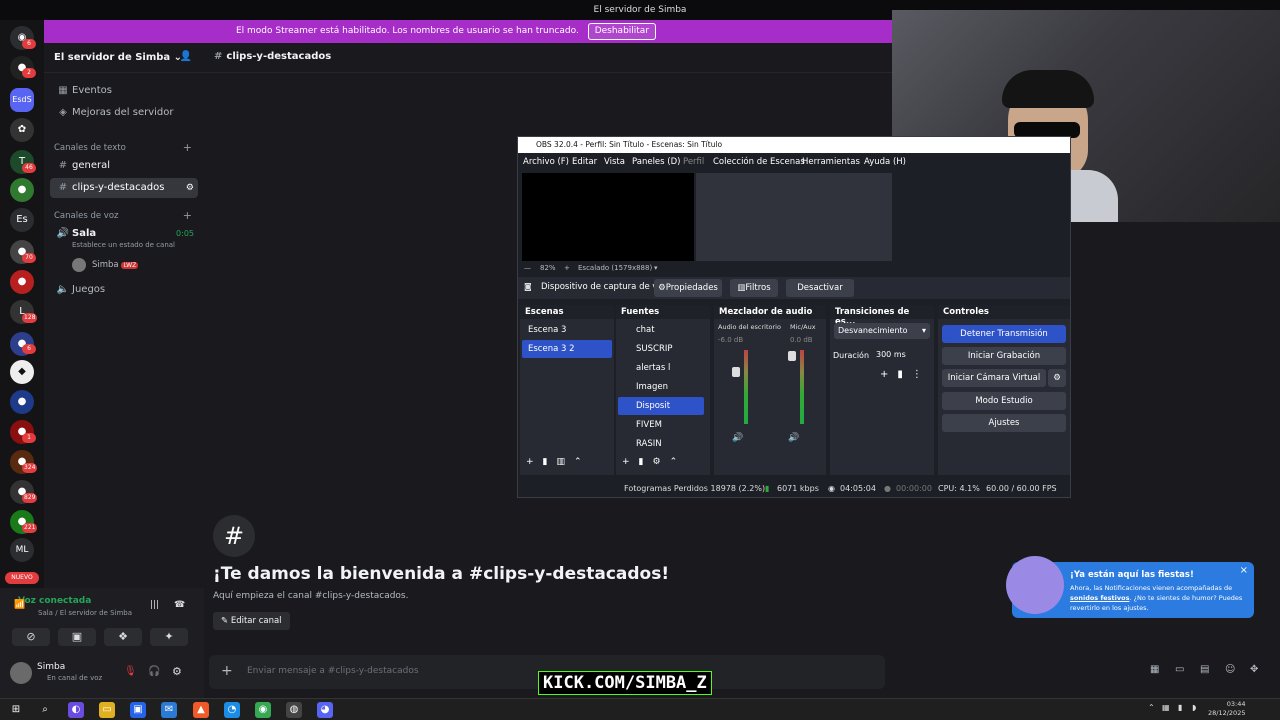 This screenshot has height=720, width=1280. I want to click on tray-app-icon: ▦, so click(1166, 707).